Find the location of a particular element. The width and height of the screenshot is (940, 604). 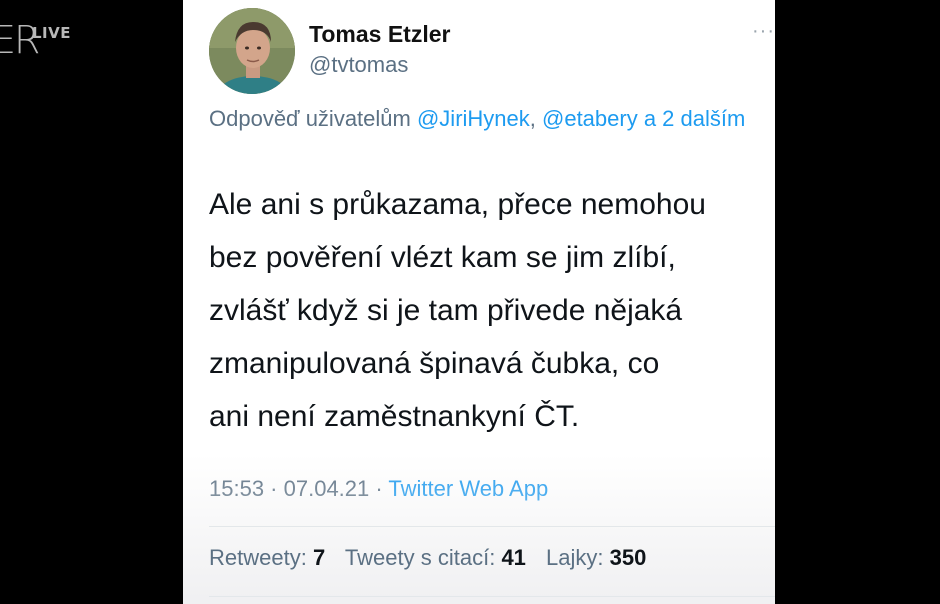

likes-stat: Lajky: 350 is located at coordinates (596, 557).